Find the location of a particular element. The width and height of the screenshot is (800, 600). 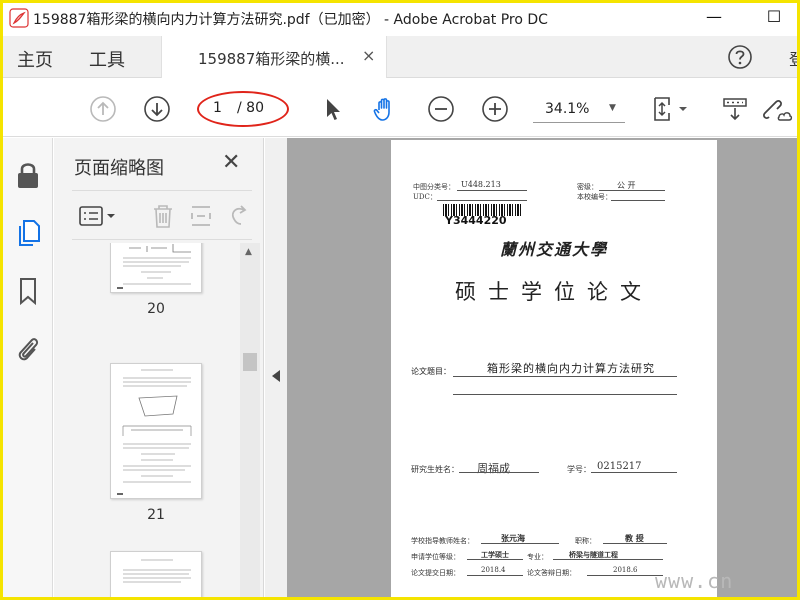

zoom-value: 34.1% is located at coordinates (567, 109).